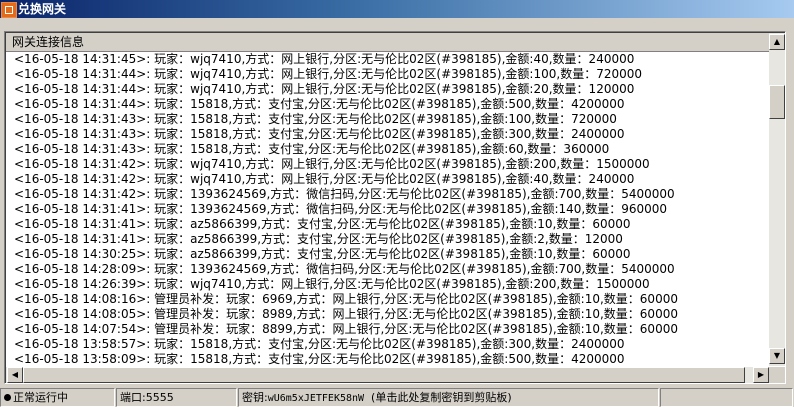  I want to click on status-port: 端口:5555, so click(147, 397).